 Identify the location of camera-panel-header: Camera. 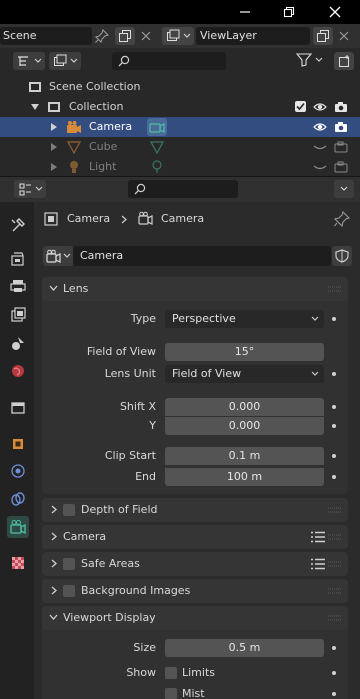
(195, 537).